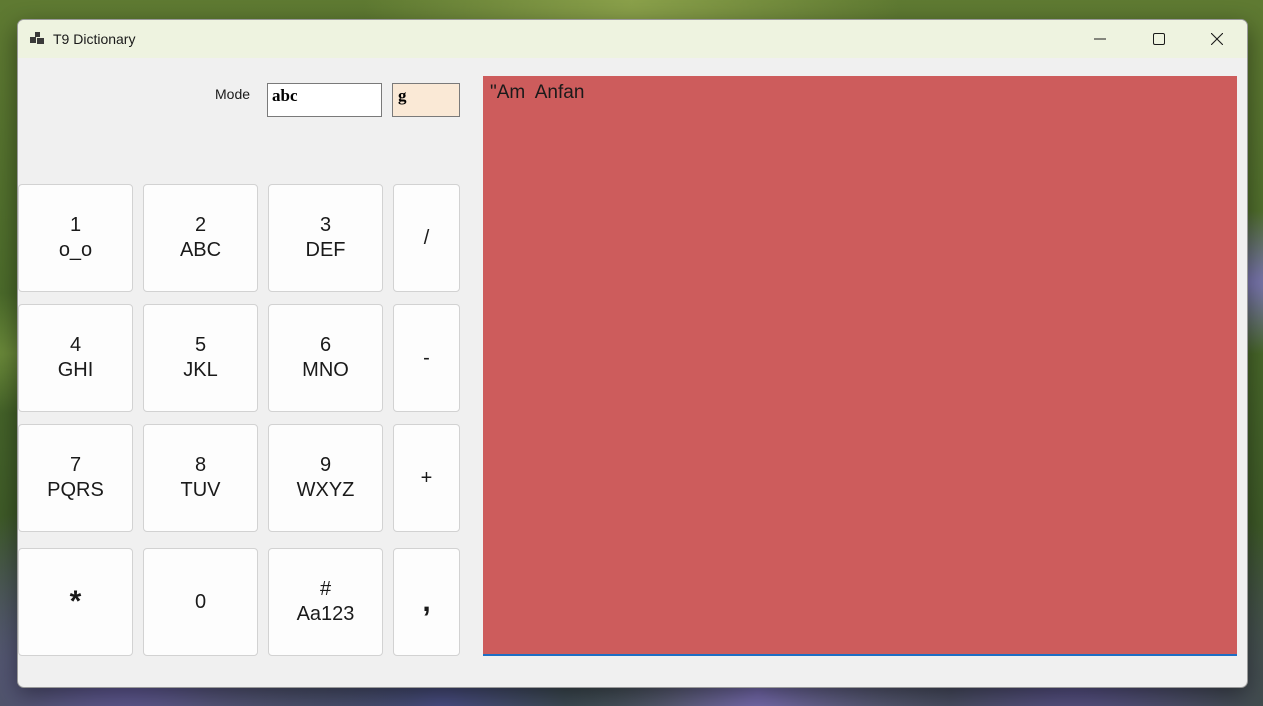 The width and height of the screenshot is (1263, 706). Describe the element at coordinates (200, 345) in the screenshot. I see `key-digit: 5` at that location.